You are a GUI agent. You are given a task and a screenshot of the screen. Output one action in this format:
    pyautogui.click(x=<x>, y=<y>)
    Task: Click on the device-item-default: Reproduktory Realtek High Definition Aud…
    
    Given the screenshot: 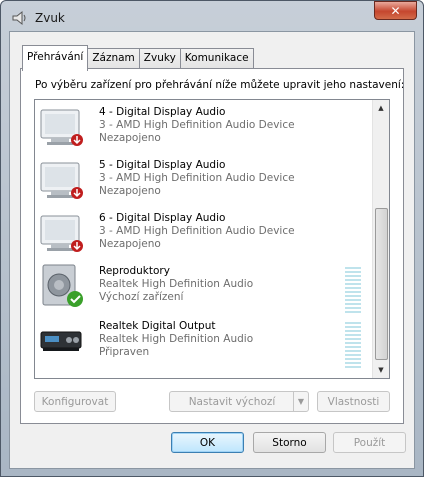 What is the action you would take?
    pyautogui.click(x=204, y=289)
    